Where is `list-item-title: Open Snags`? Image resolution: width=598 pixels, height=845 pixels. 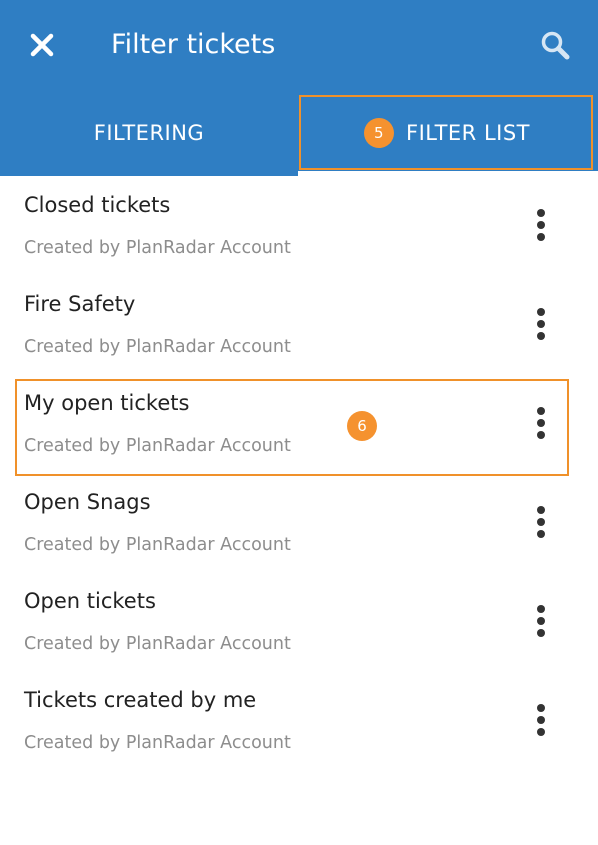
list-item-title: Open Snags is located at coordinates (87, 502).